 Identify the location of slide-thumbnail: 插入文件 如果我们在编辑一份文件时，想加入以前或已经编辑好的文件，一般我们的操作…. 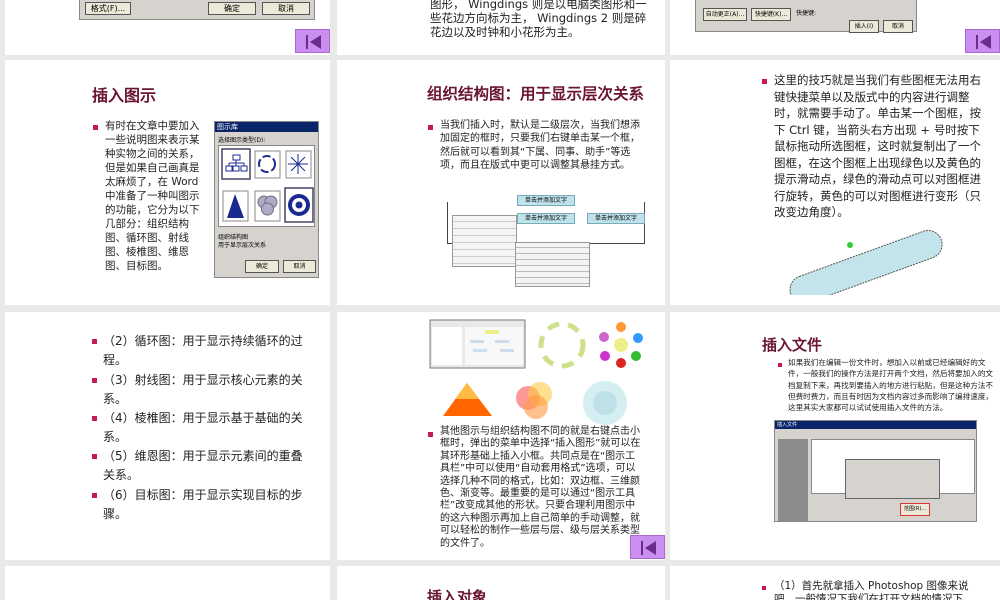
(835, 436).